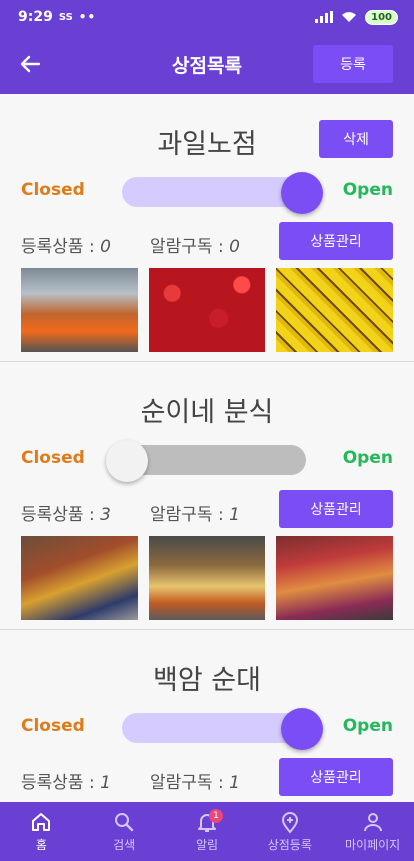  I want to click on tteokbokki-stall-photo, so click(335, 578).